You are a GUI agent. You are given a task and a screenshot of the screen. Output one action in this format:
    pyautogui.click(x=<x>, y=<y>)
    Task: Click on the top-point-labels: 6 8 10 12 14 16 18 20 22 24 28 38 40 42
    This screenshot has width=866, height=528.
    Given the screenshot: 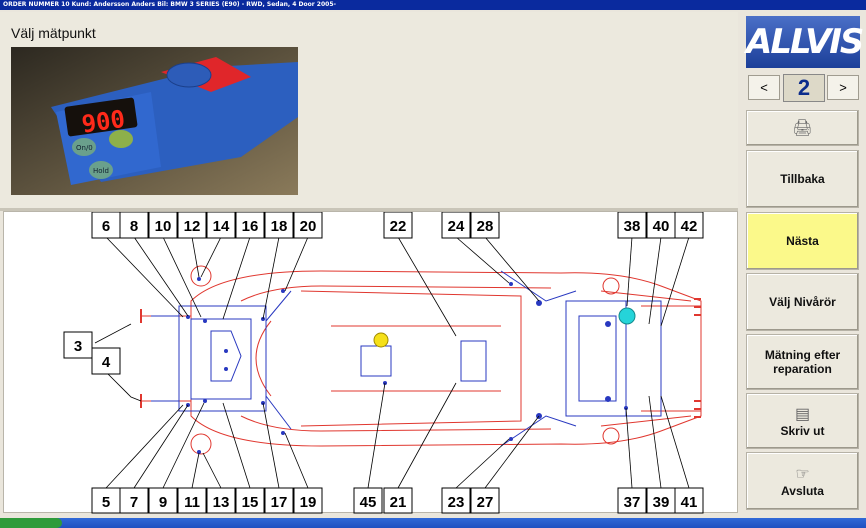 What is the action you would take?
    pyautogui.click(x=397, y=225)
    